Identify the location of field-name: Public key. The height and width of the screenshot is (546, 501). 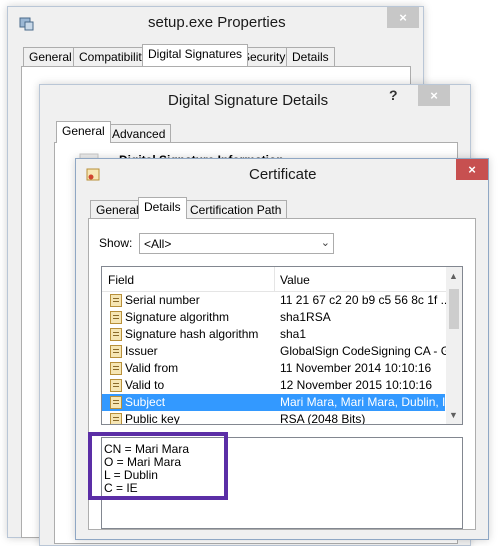
(152, 418).